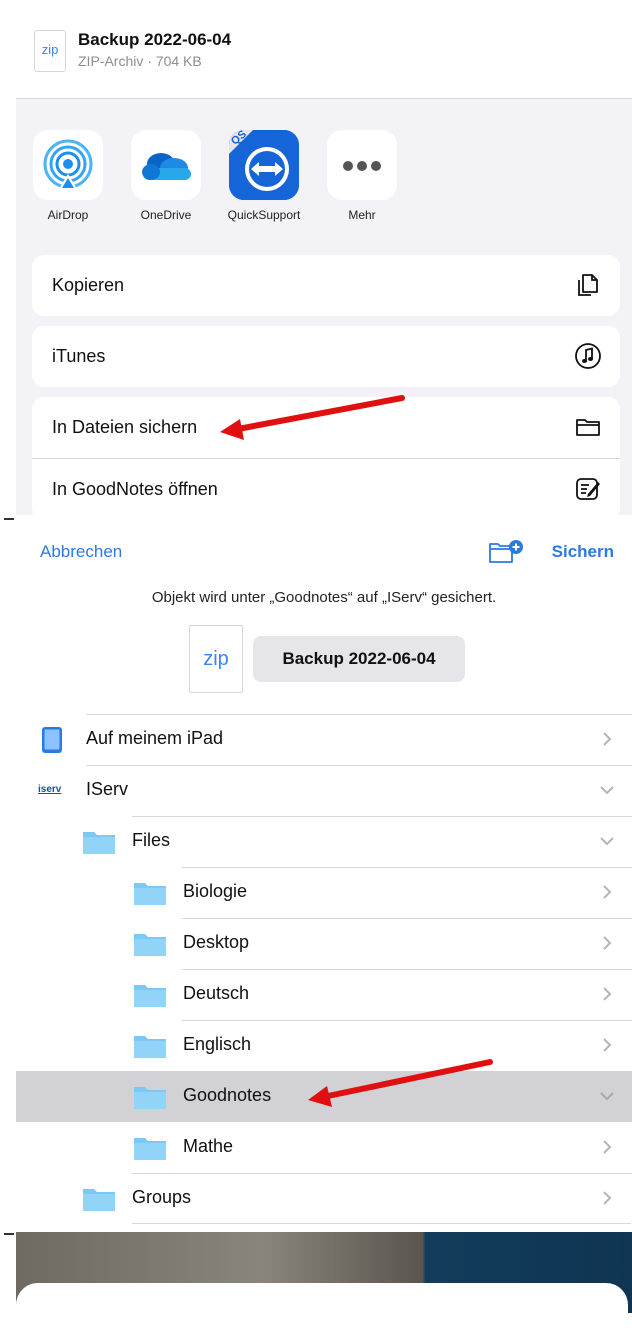 Image resolution: width=632 pixels, height=1343 pixels. I want to click on location-label: Files, so click(151, 840).